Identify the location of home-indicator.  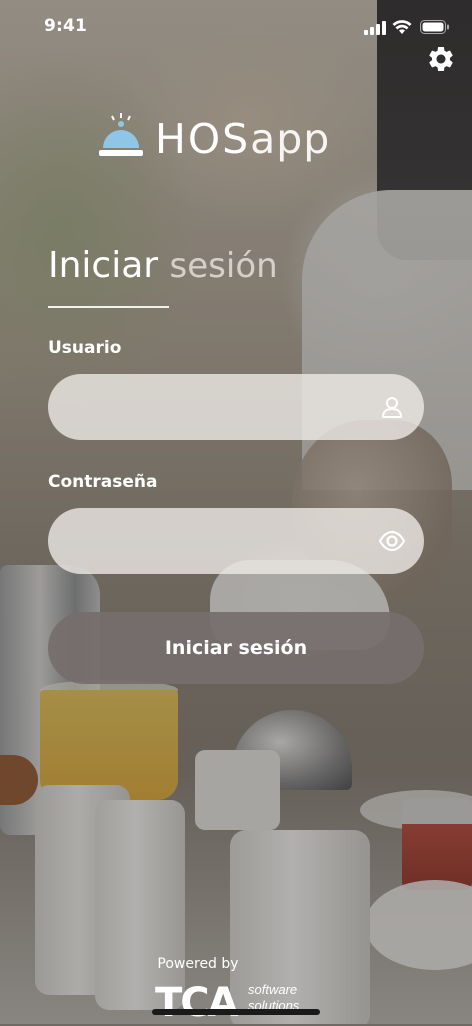
(236, 1012).